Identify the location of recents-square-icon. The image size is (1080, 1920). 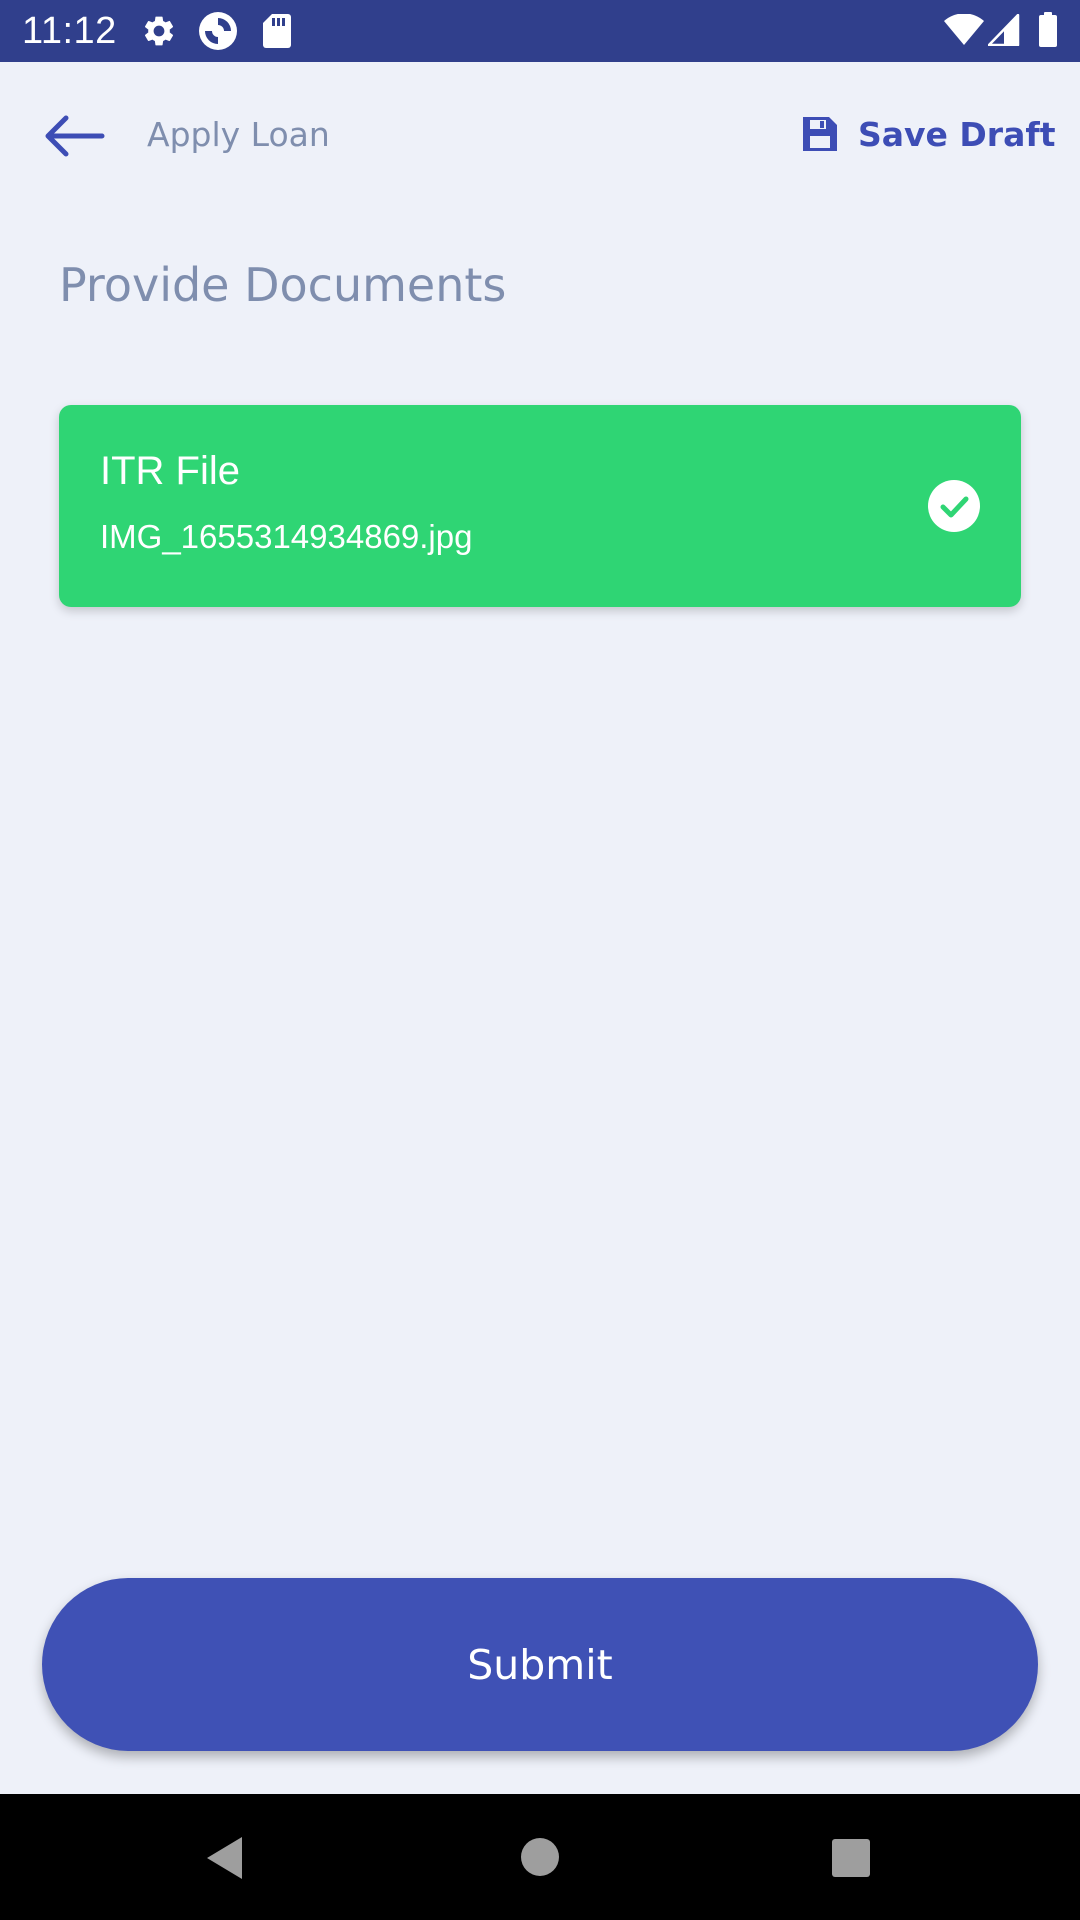
(851, 1858).